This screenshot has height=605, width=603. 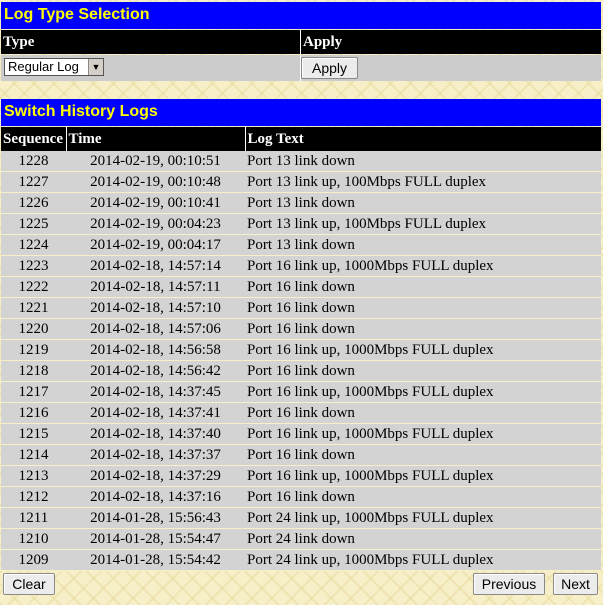 I want to click on time-cell: 2014-02-18, 14:37:16, so click(x=155, y=497).